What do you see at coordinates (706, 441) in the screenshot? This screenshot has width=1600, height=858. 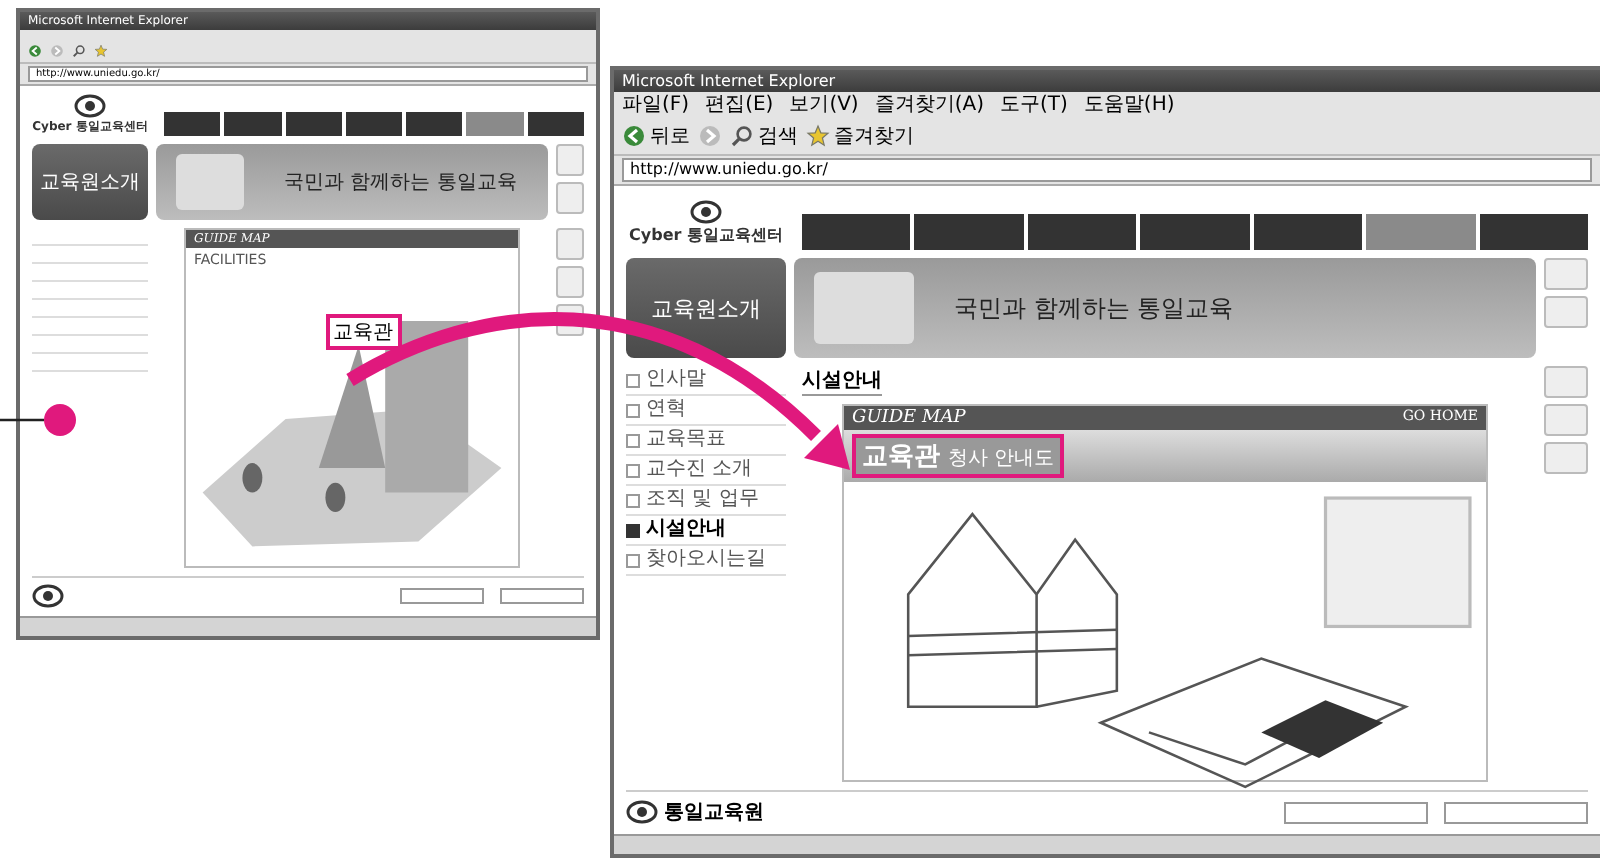 I see `sidebar-item: 교육목표` at bounding box center [706, 441].